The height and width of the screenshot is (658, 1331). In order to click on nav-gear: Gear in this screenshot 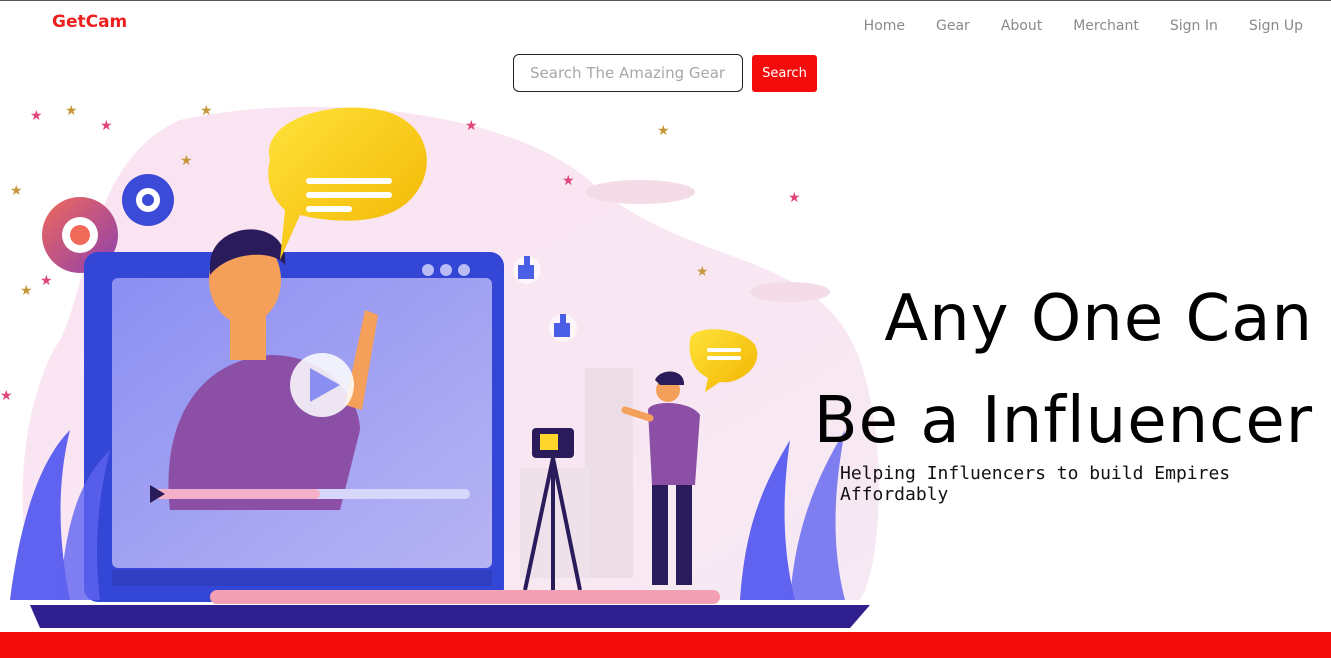, I will do `click(953, 26)`.